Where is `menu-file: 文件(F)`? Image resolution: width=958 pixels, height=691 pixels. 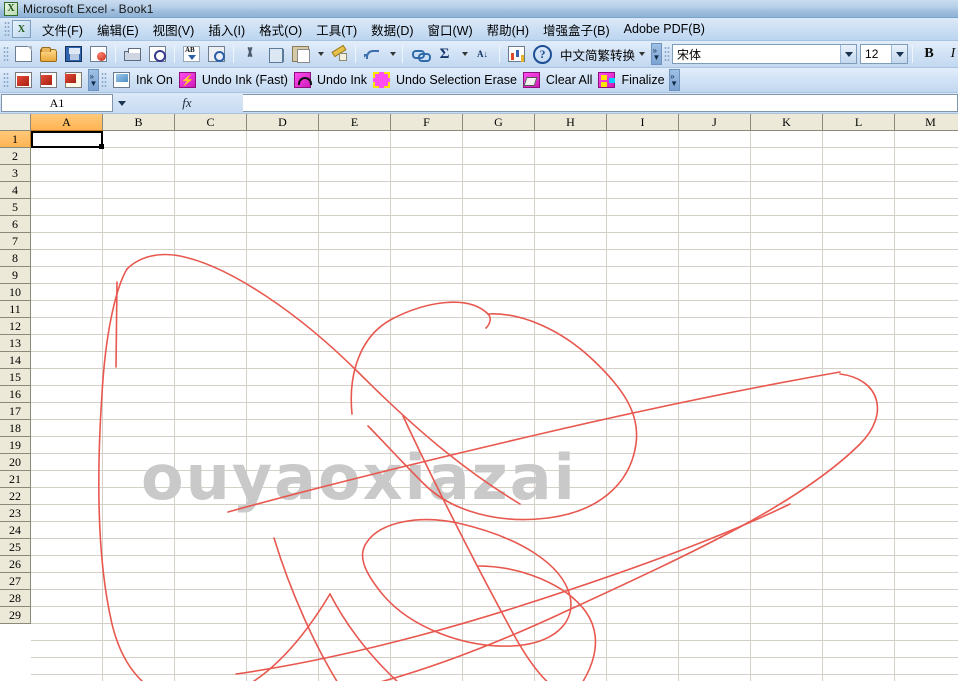 menu-file: 文件(F) is located at coordinates (62, 29).